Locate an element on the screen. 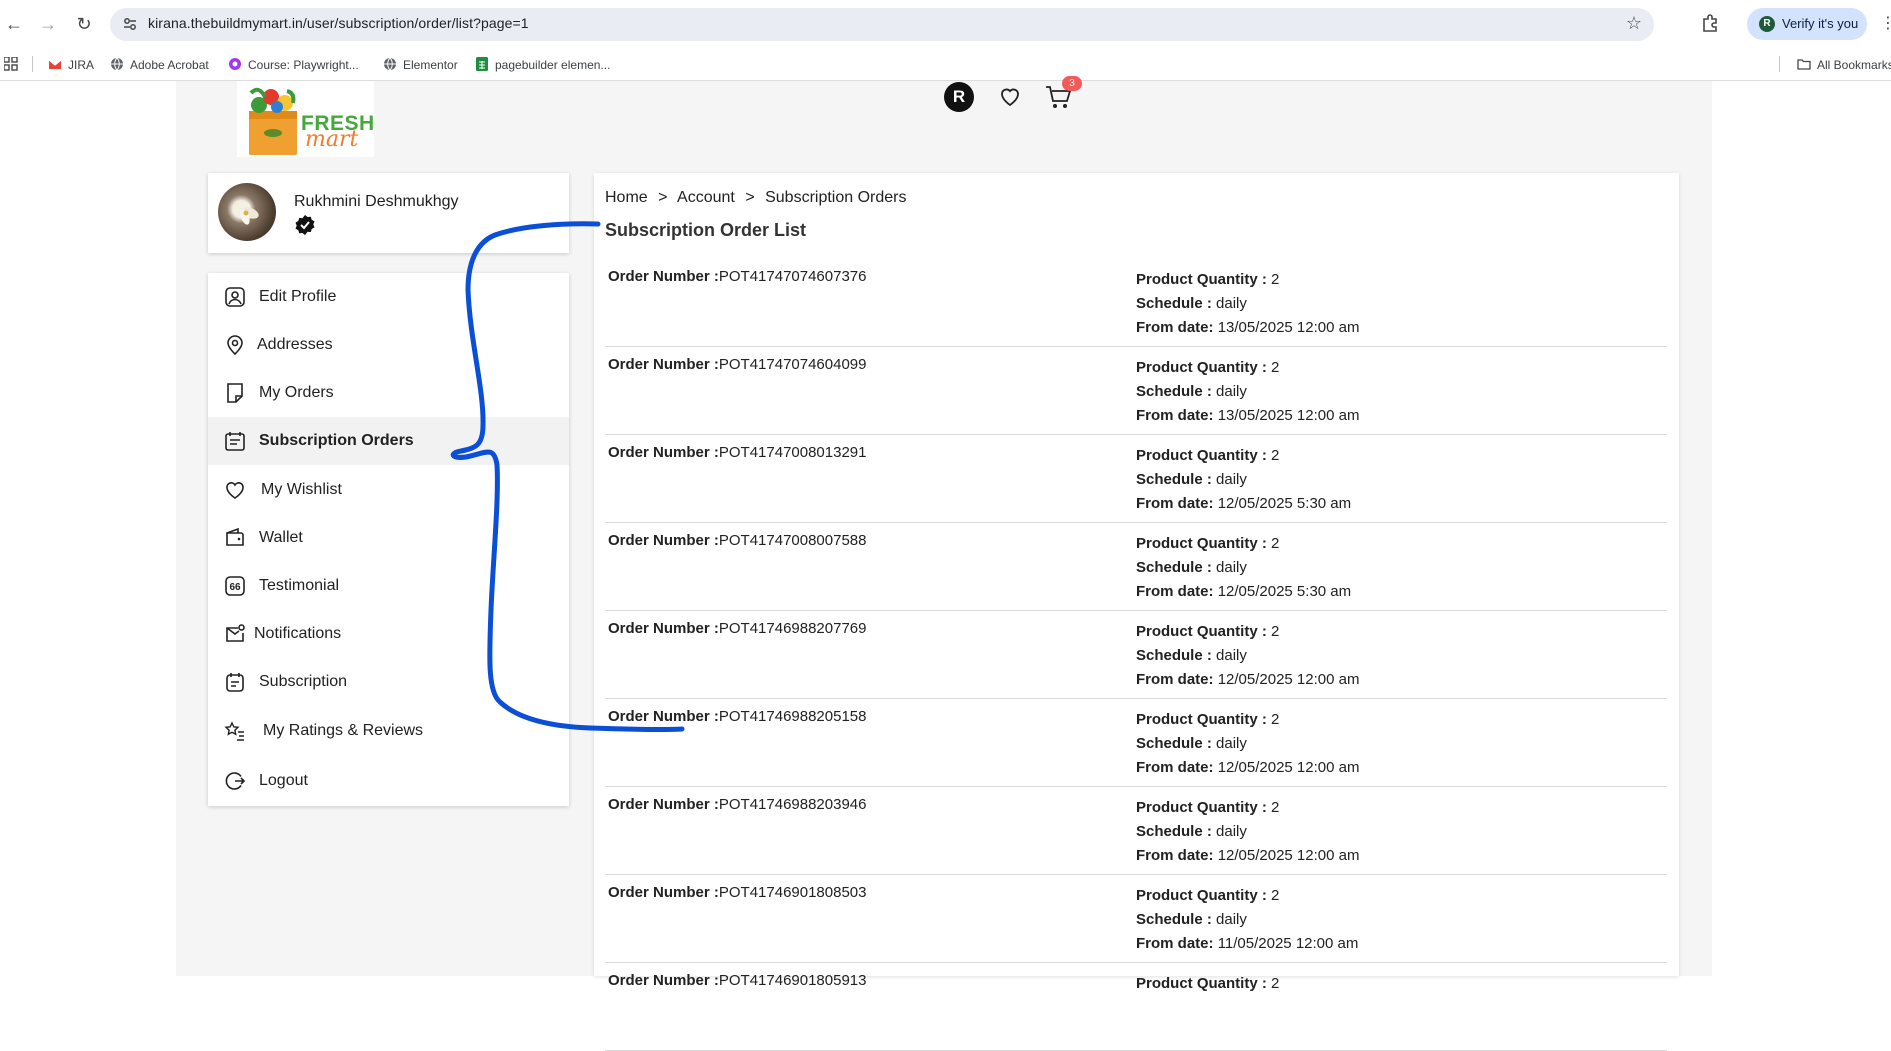 The image size is (1891, 1051). breadcrumb-account: Account is located at coordinates (706, 197).